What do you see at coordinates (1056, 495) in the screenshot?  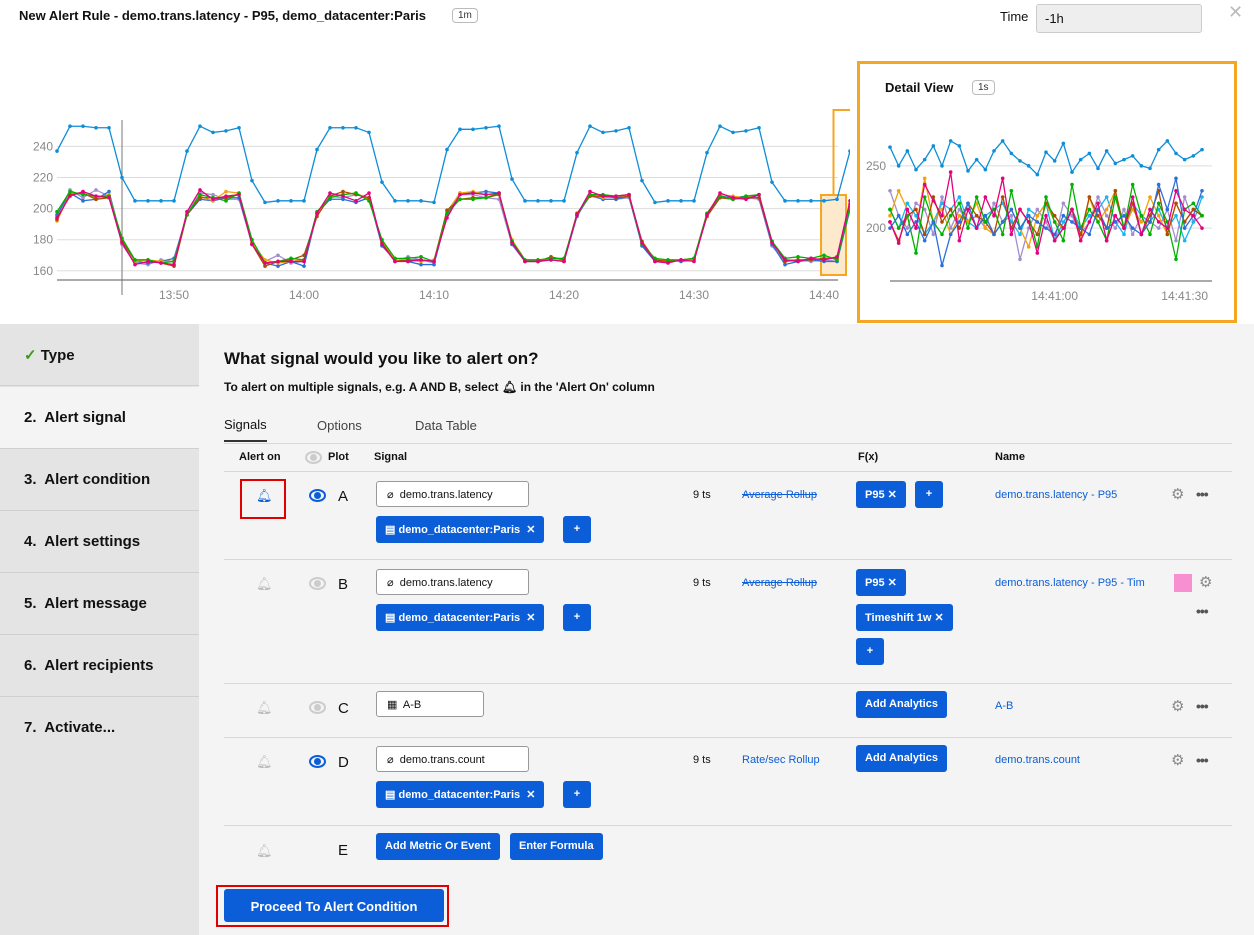 I see `signal-name: demo.trans.latency - P95` at bounding box center [1056, 495].